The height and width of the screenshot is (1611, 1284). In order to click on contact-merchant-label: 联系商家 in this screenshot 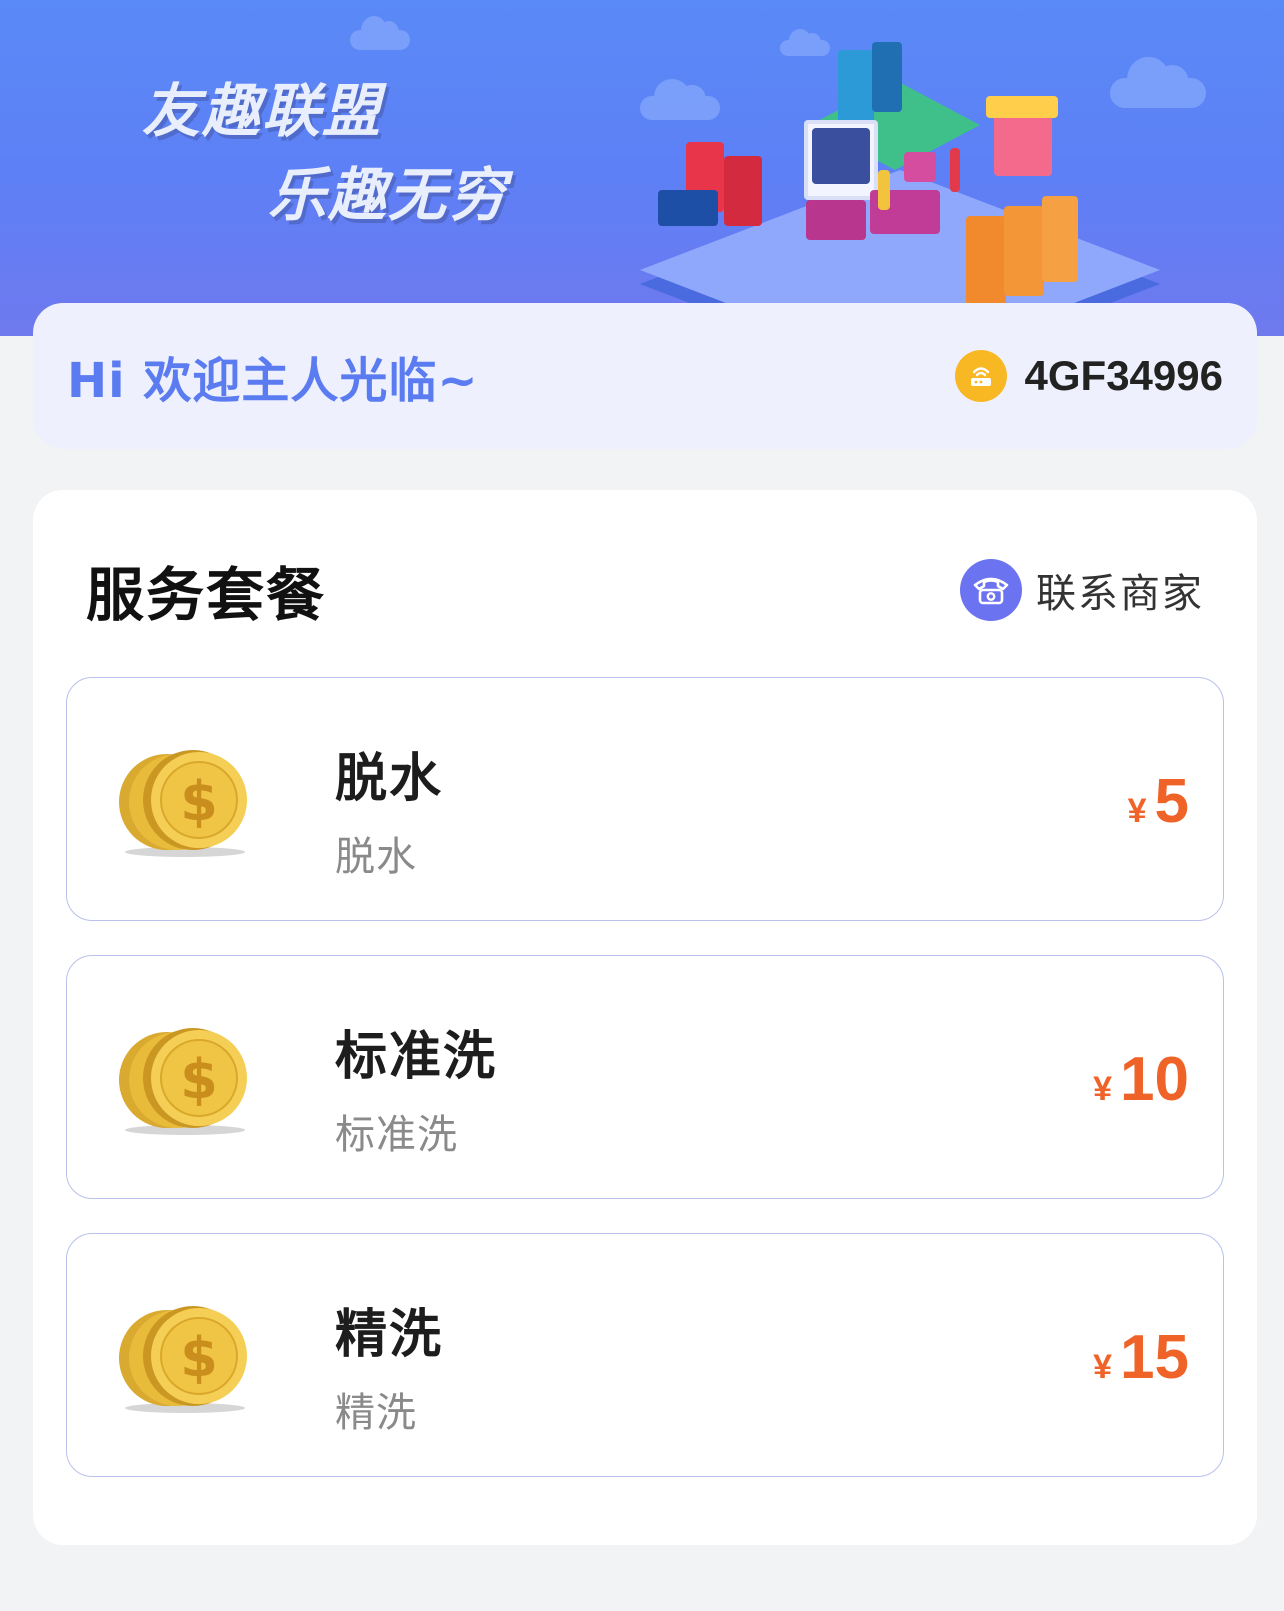, I will do `click(1120, 594)`.